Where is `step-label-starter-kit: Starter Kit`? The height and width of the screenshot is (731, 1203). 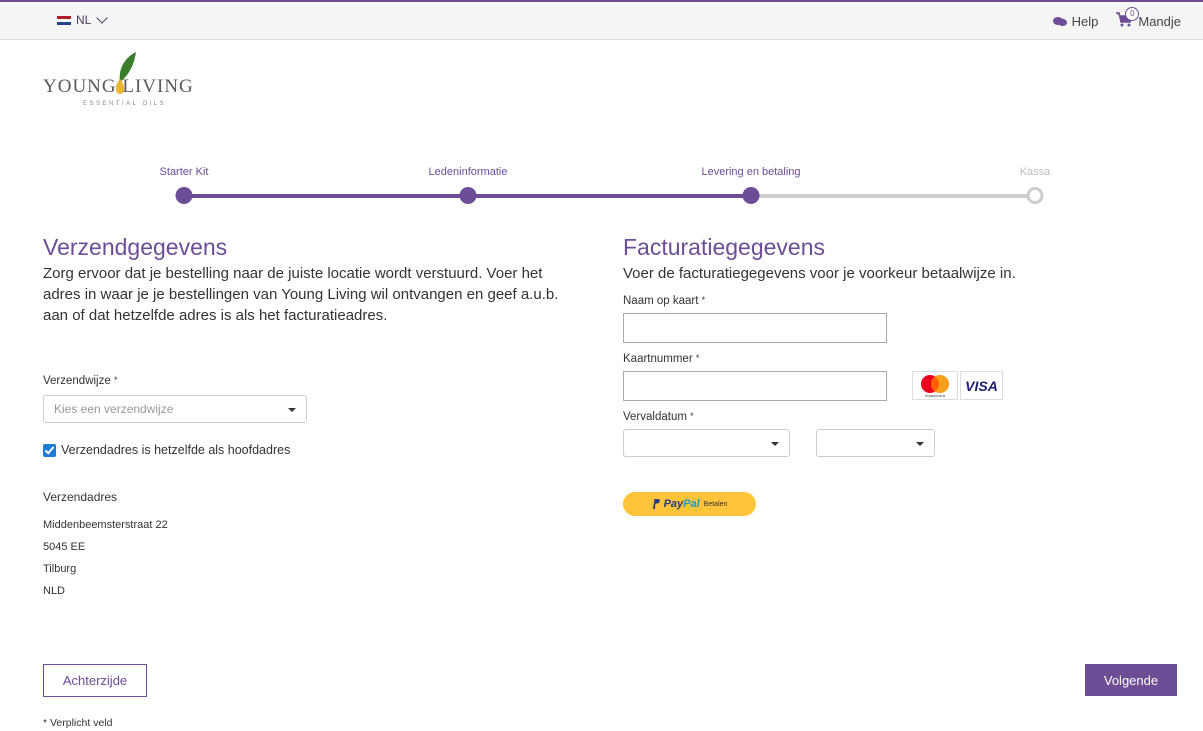
step-label-starter-kit: Starter Kit is located at coordinates (184, 172).